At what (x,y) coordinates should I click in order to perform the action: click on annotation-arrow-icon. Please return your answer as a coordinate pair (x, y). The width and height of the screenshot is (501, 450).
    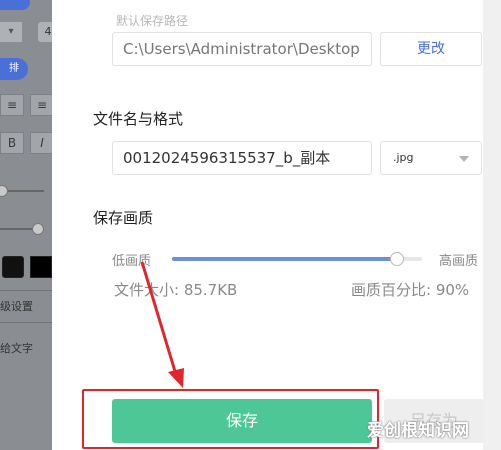
    Looking at the image, I should click on (162, 324).